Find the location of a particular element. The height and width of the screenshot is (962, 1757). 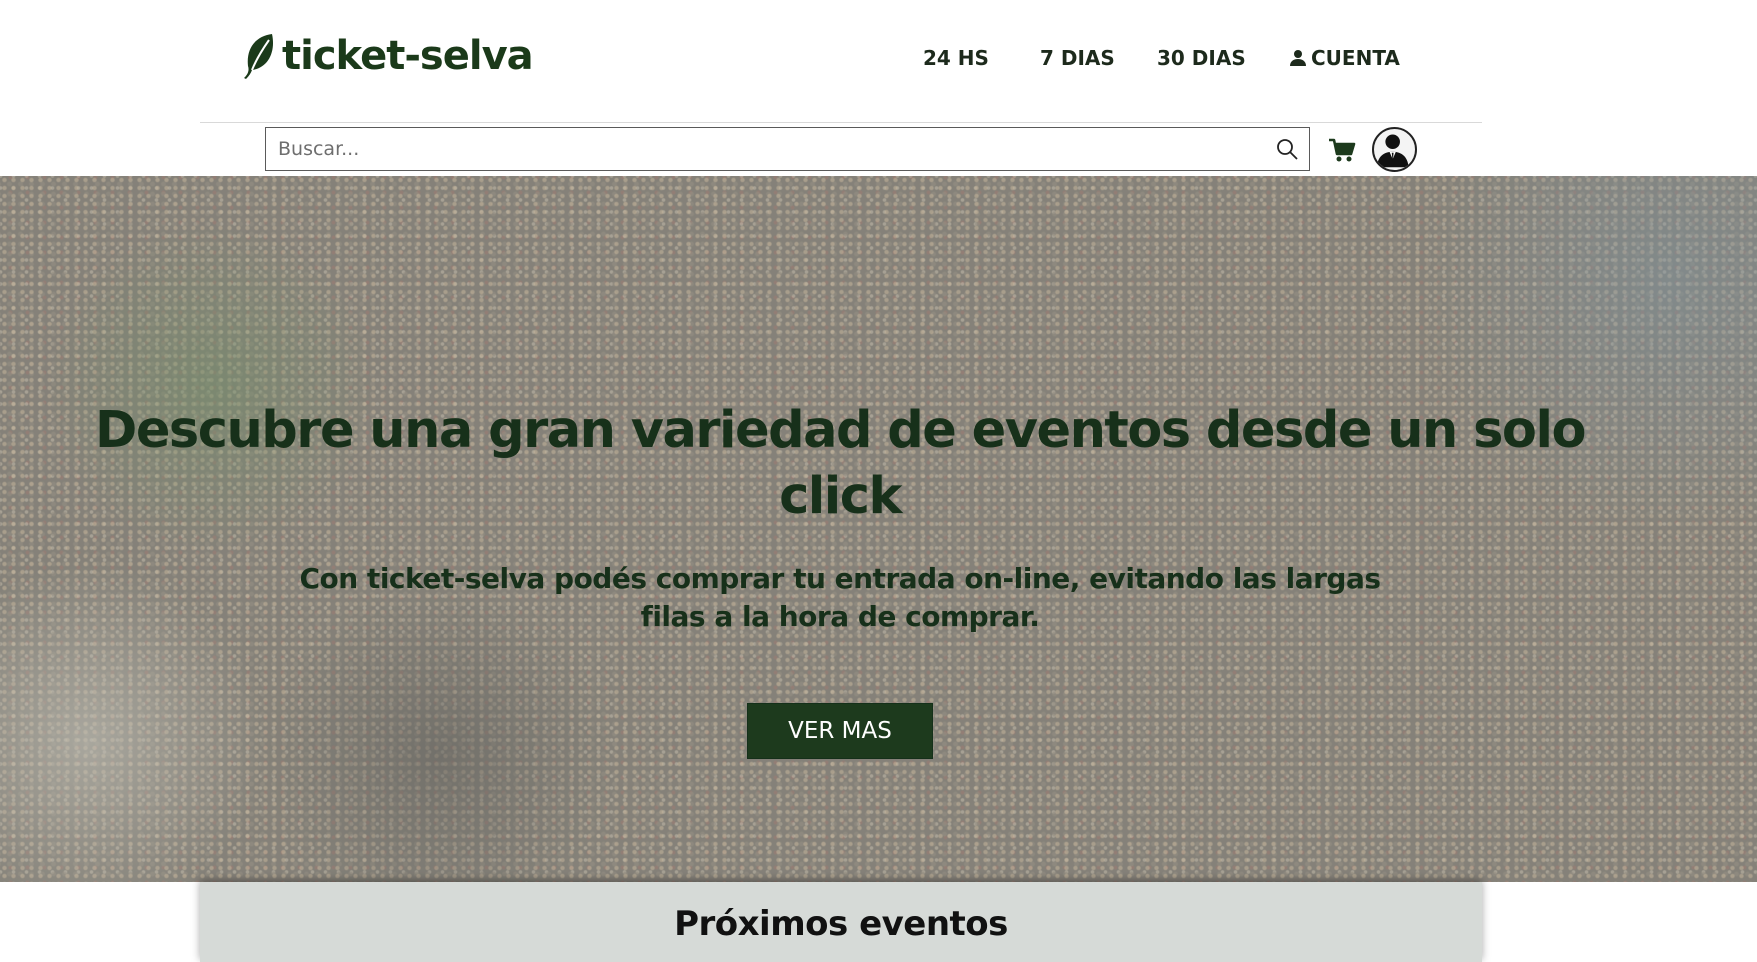

section-title: Próximos eventos is located at coordinates (841, 924).